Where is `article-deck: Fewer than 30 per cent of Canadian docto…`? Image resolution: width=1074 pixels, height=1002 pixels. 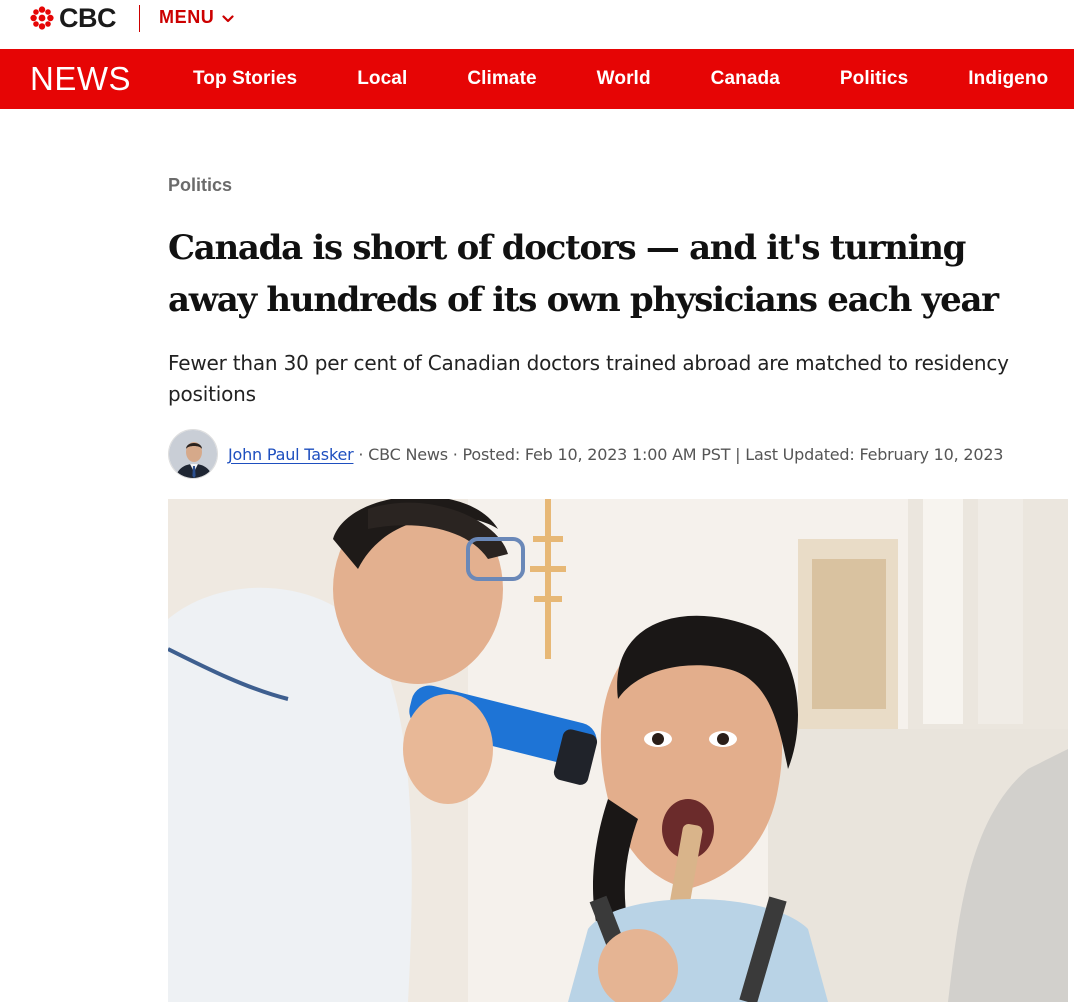 article-deck: Fewer than 30 per cent of Canadian docto… is located at coordinates (588, 378).